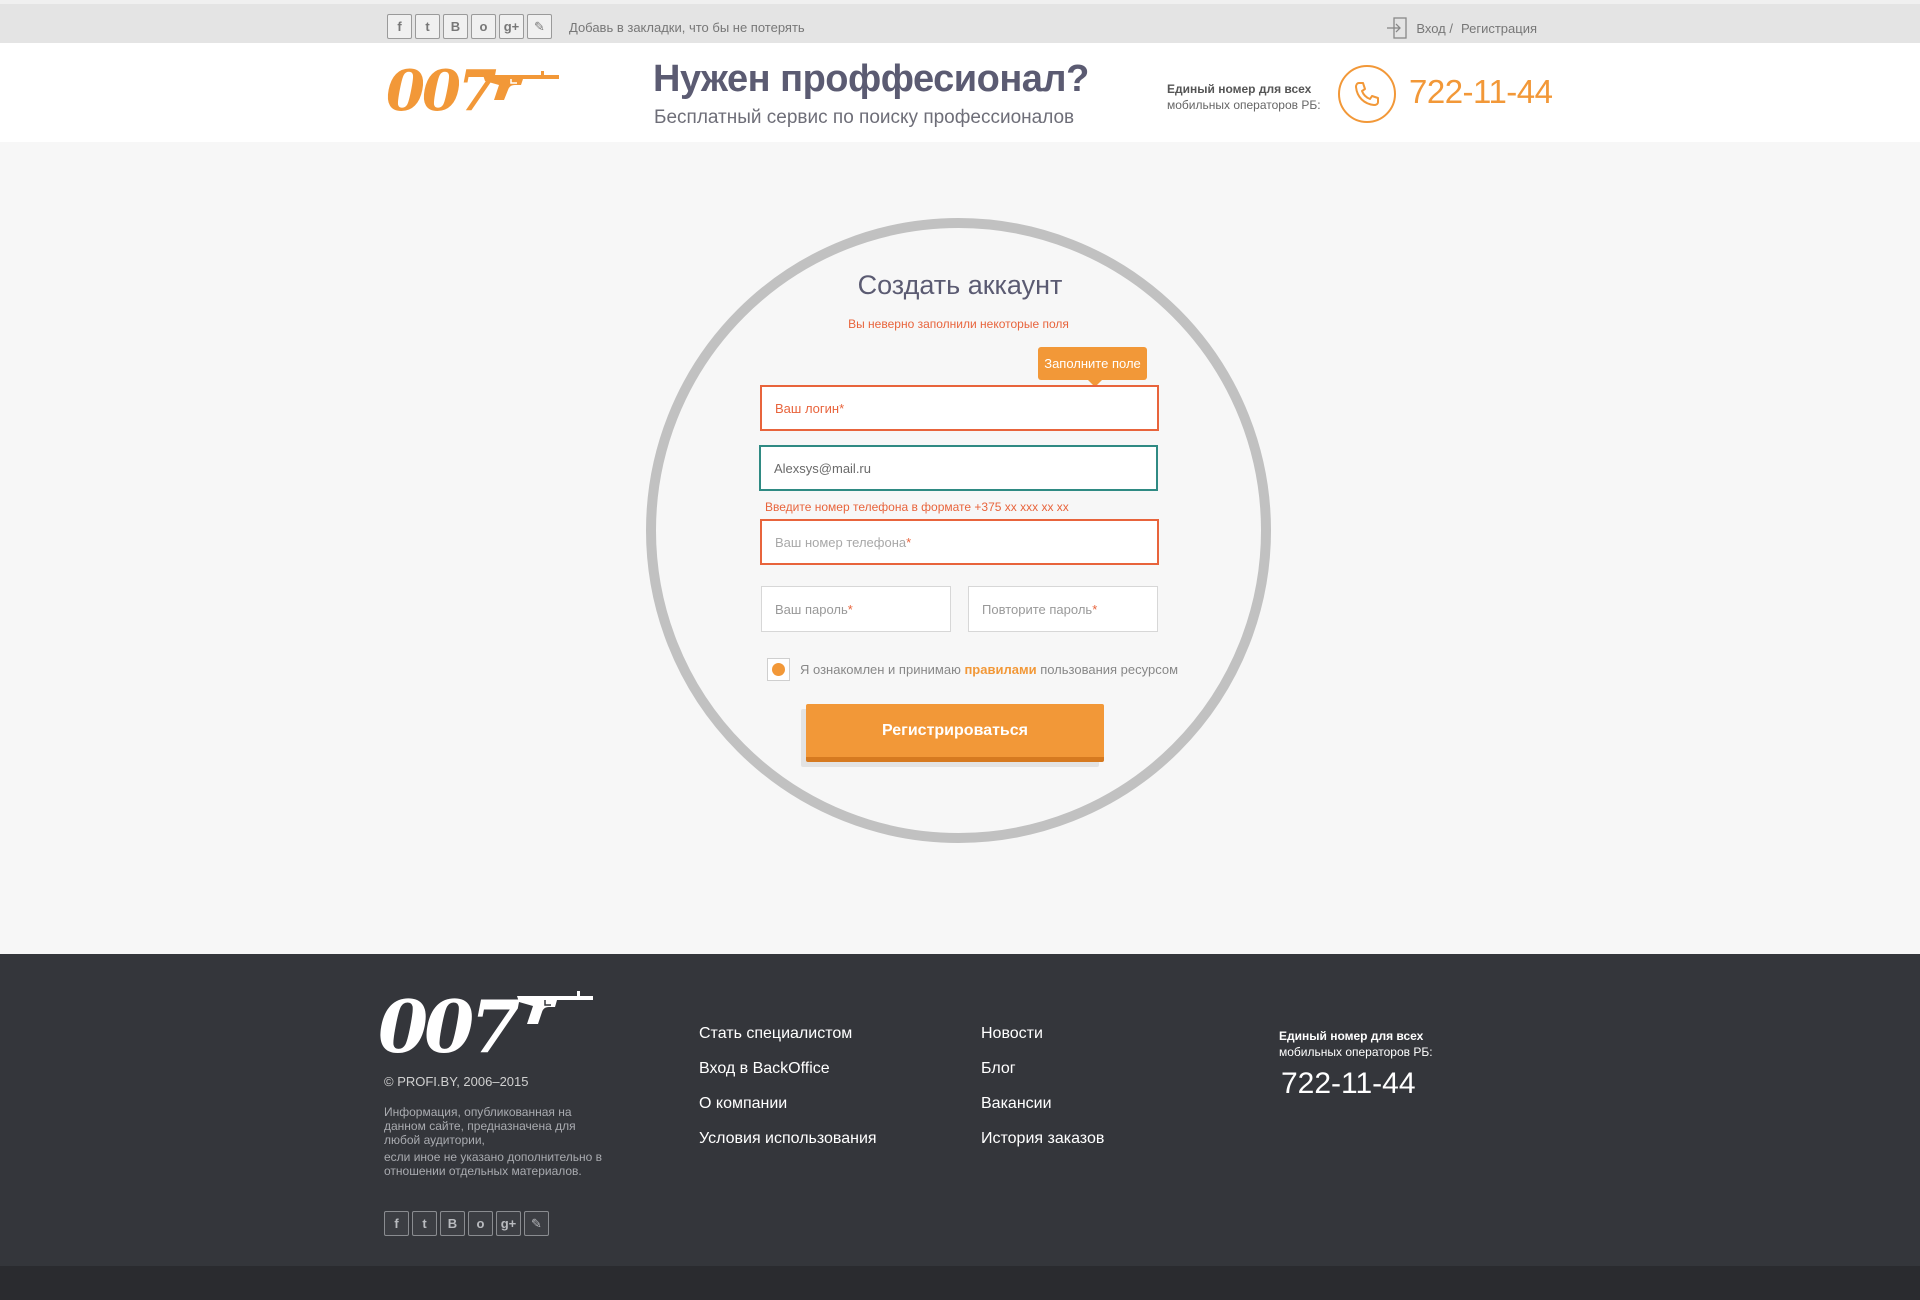 This screenshot has height=1300, width=1920. I want to click on login-placeholder: Ваш логин, so click(807, 408).